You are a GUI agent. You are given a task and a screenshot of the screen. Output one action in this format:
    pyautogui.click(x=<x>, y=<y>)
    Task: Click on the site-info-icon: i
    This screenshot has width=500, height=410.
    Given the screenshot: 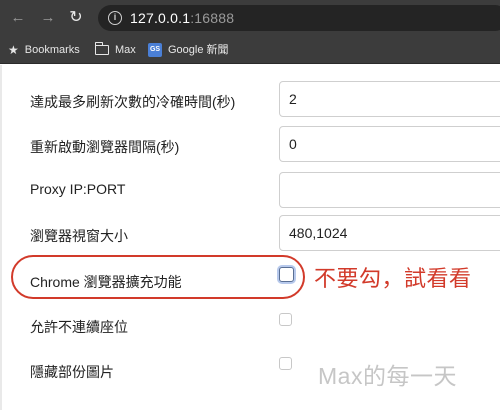 What is the action you would take?
    pyautogui.click(x=115, y=18)
    